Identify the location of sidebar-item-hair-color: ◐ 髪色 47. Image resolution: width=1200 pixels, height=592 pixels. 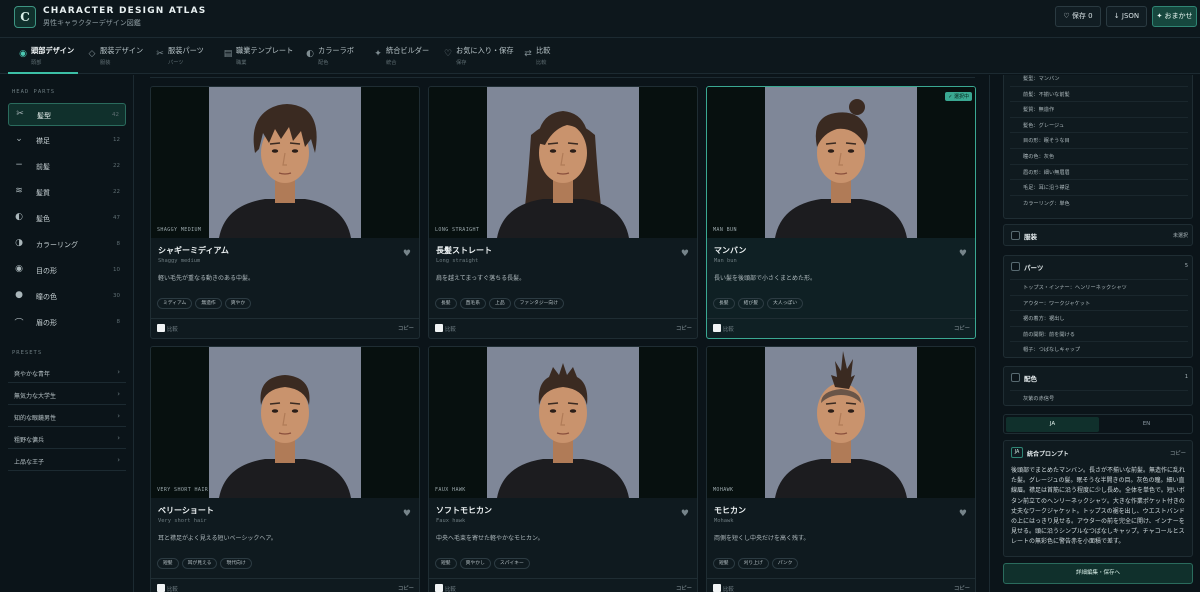
(67, 218).